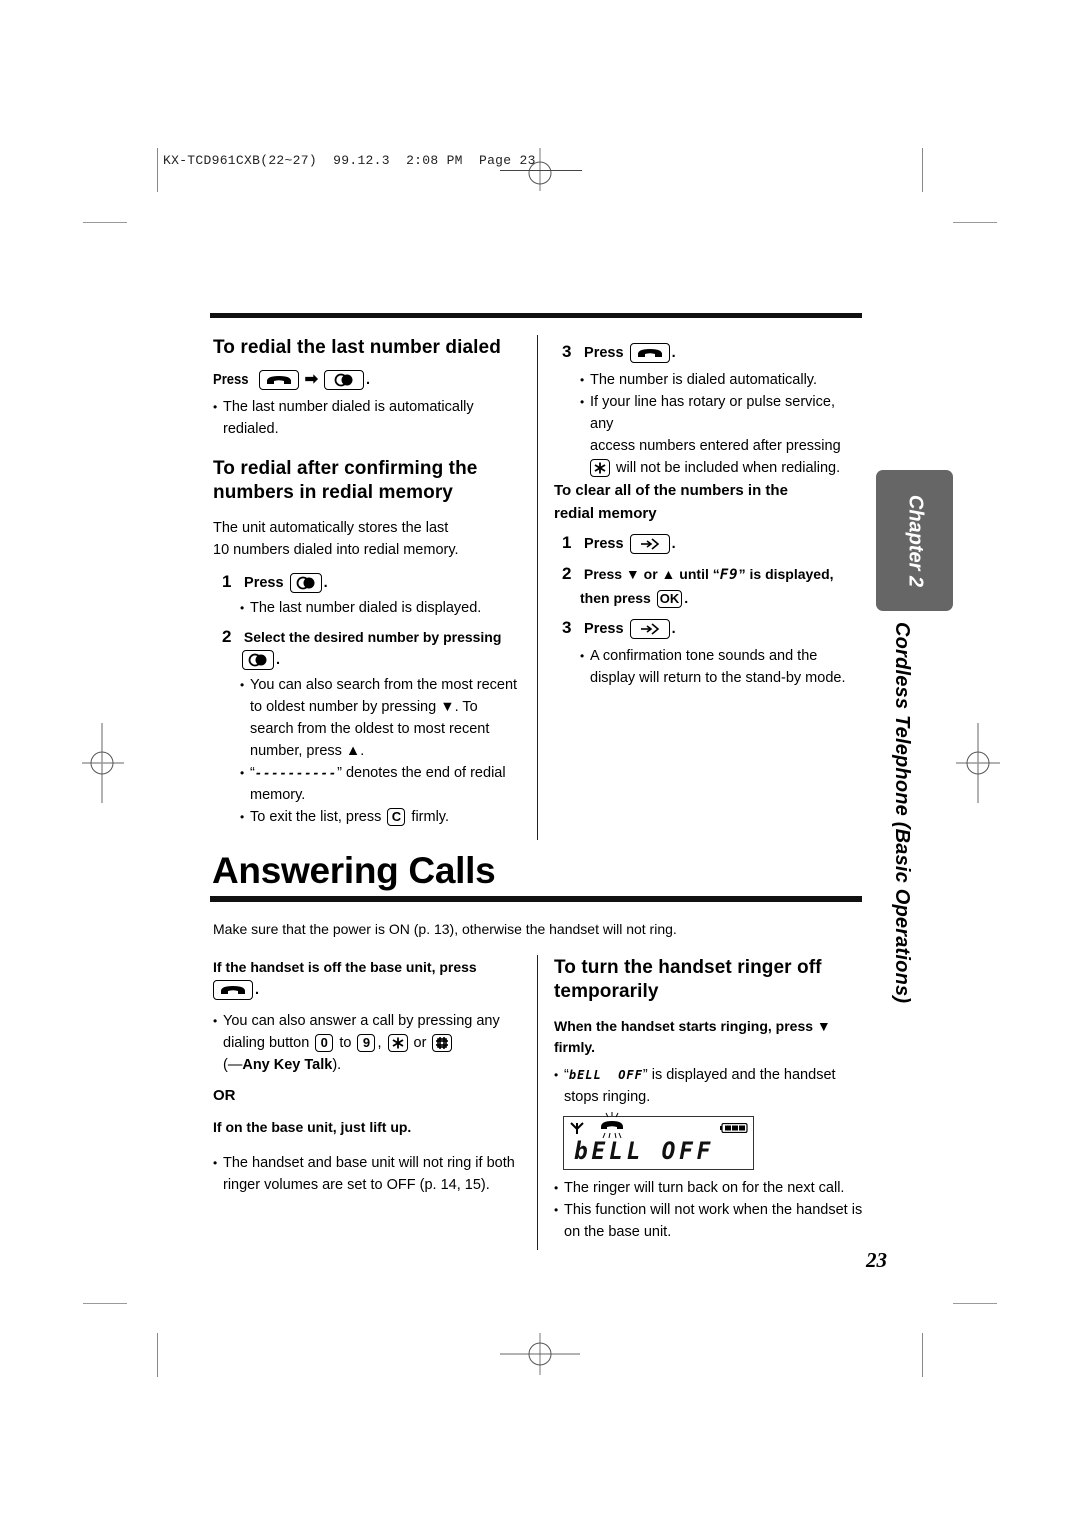 The width and height of the screenshot is (1080, 1528). I want to click on registration-mark-bottom, so click(540, 1354).